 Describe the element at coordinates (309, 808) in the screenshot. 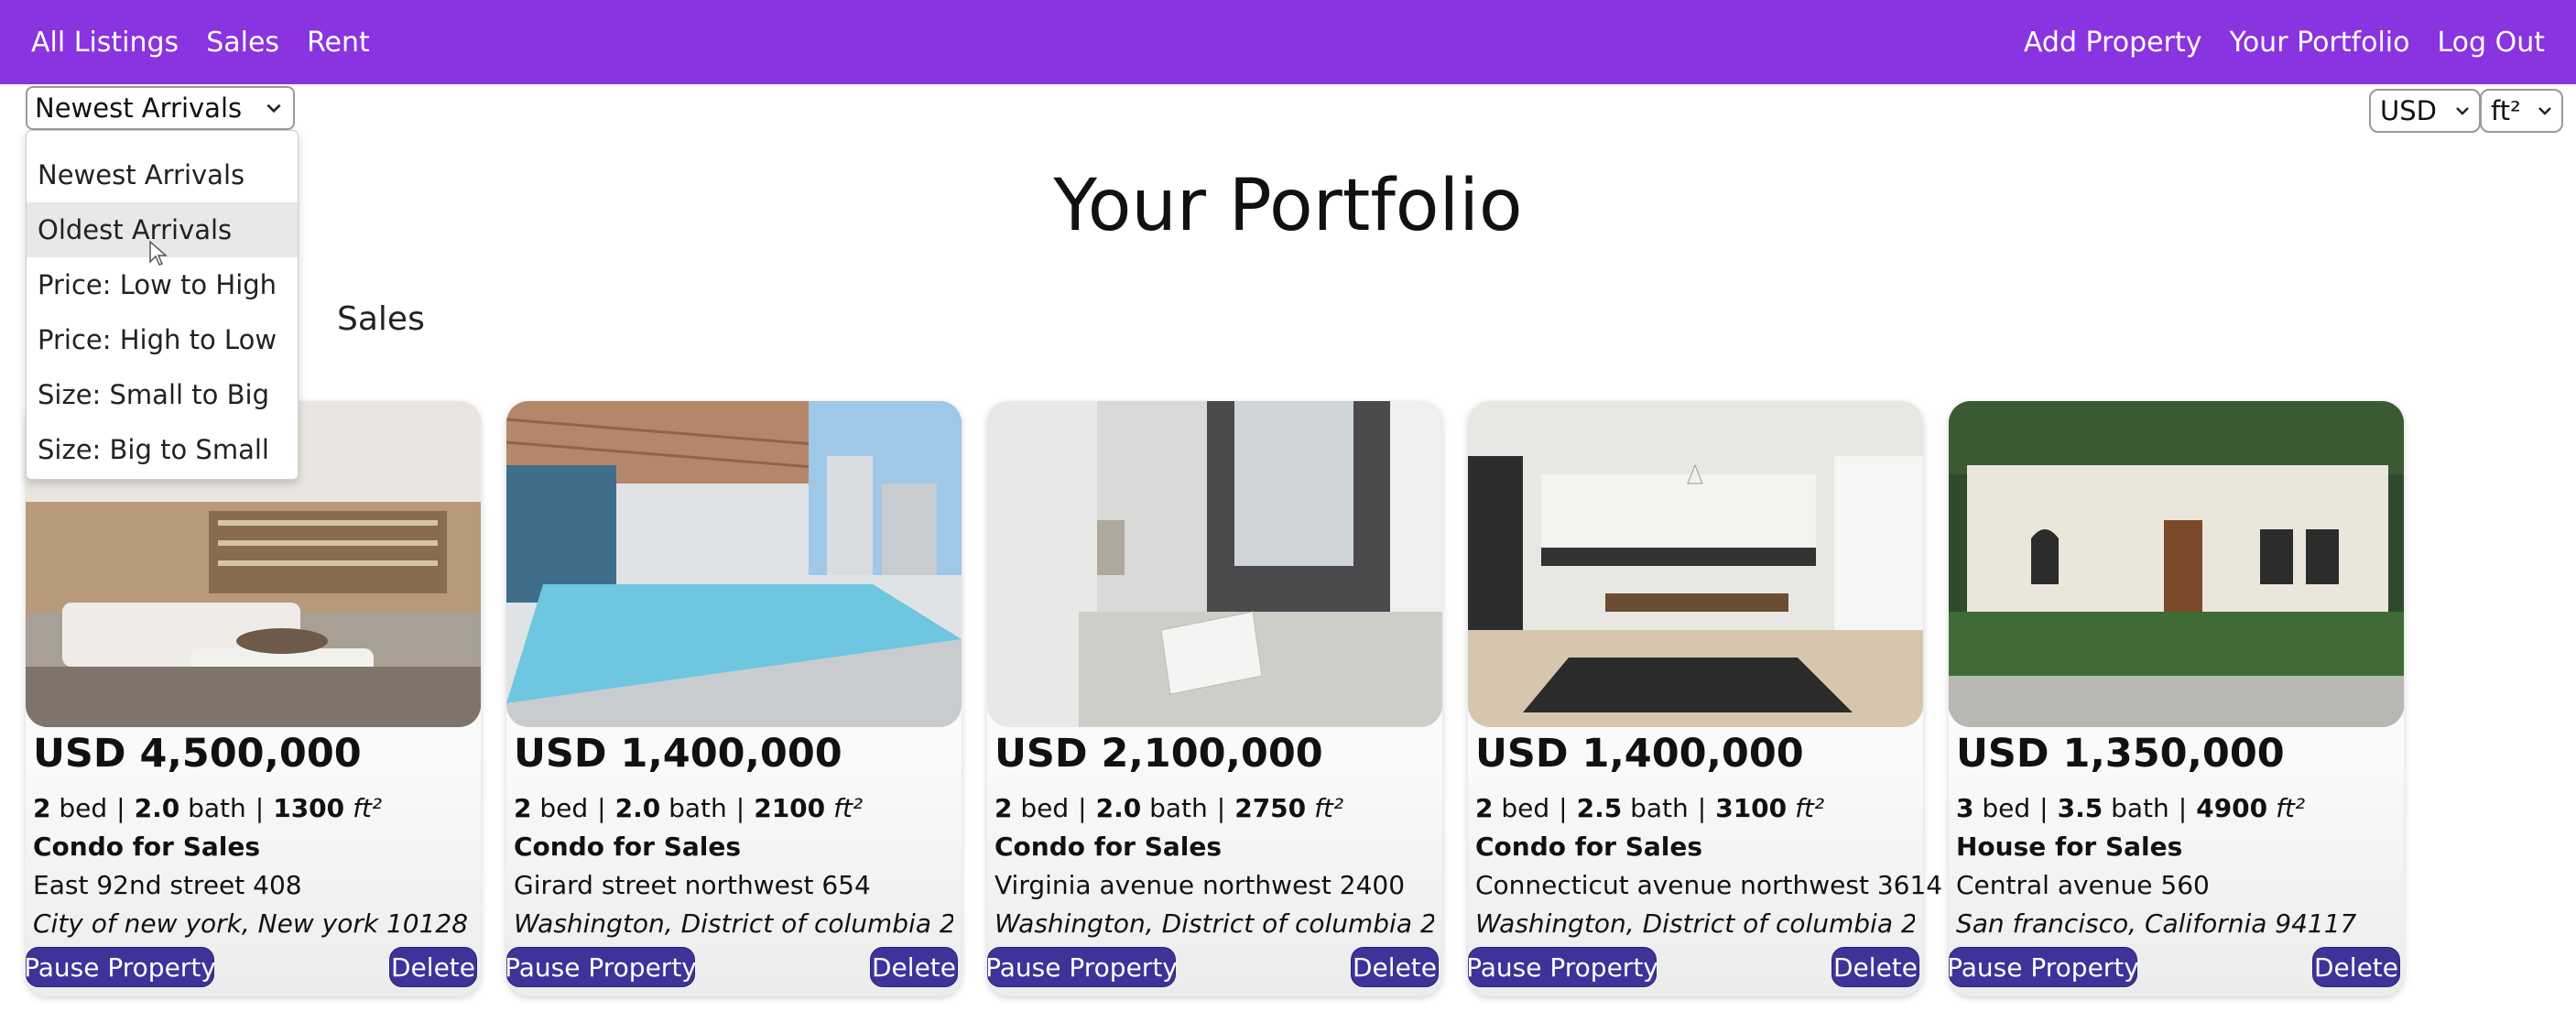

I see `size-value: 1300` at that location.